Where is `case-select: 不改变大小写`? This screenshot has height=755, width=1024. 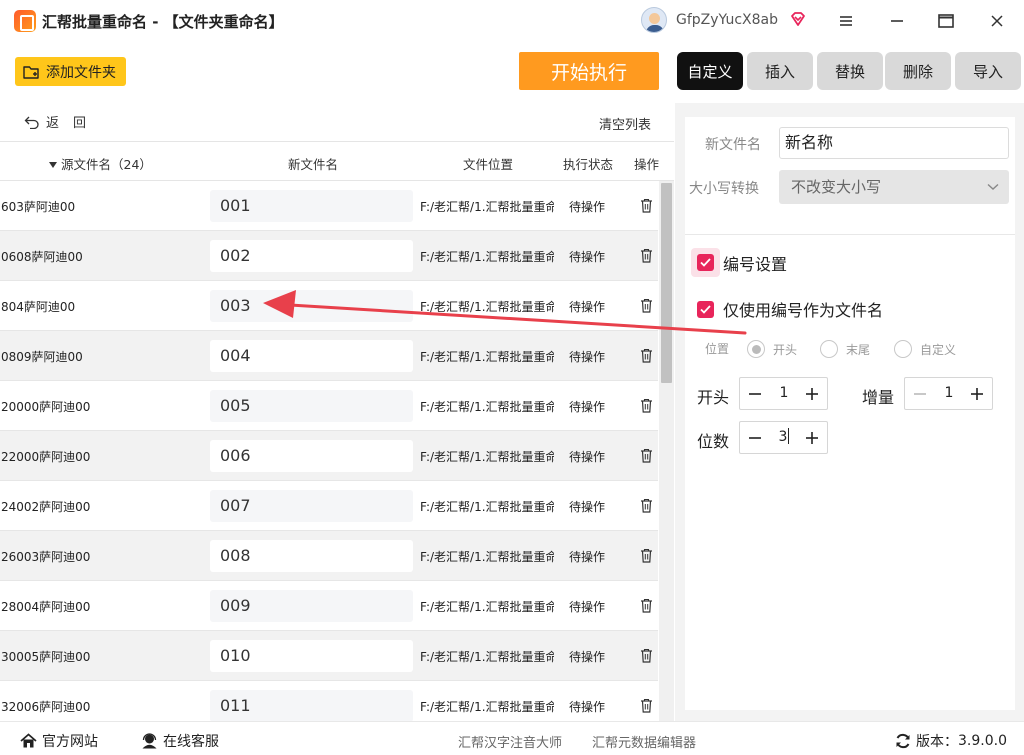 case-select: 不改变大小写 is located at coordinates (894, 187).